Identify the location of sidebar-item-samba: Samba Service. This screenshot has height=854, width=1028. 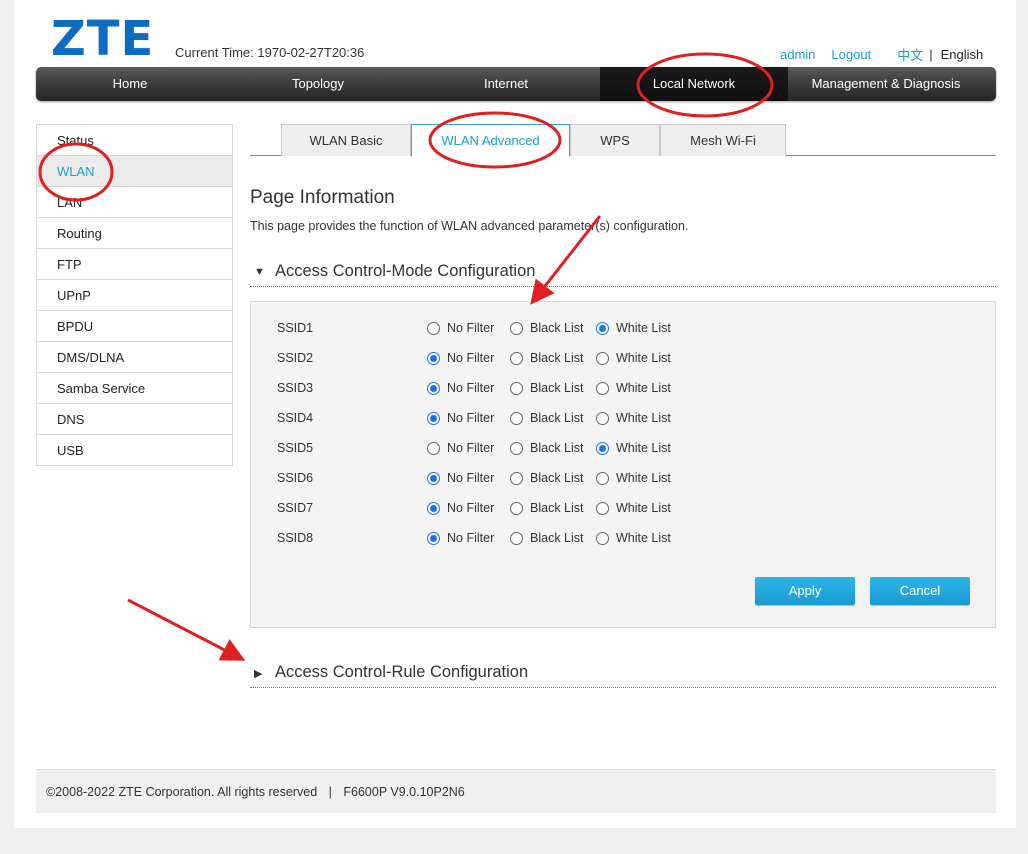
(134, 388).